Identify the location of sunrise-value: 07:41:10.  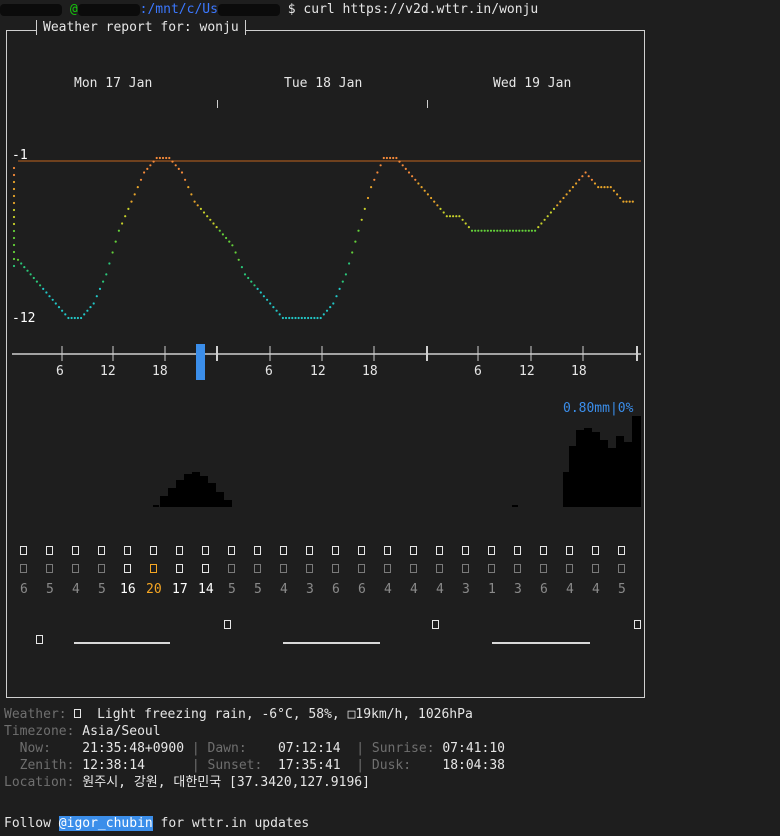
(473, 748).